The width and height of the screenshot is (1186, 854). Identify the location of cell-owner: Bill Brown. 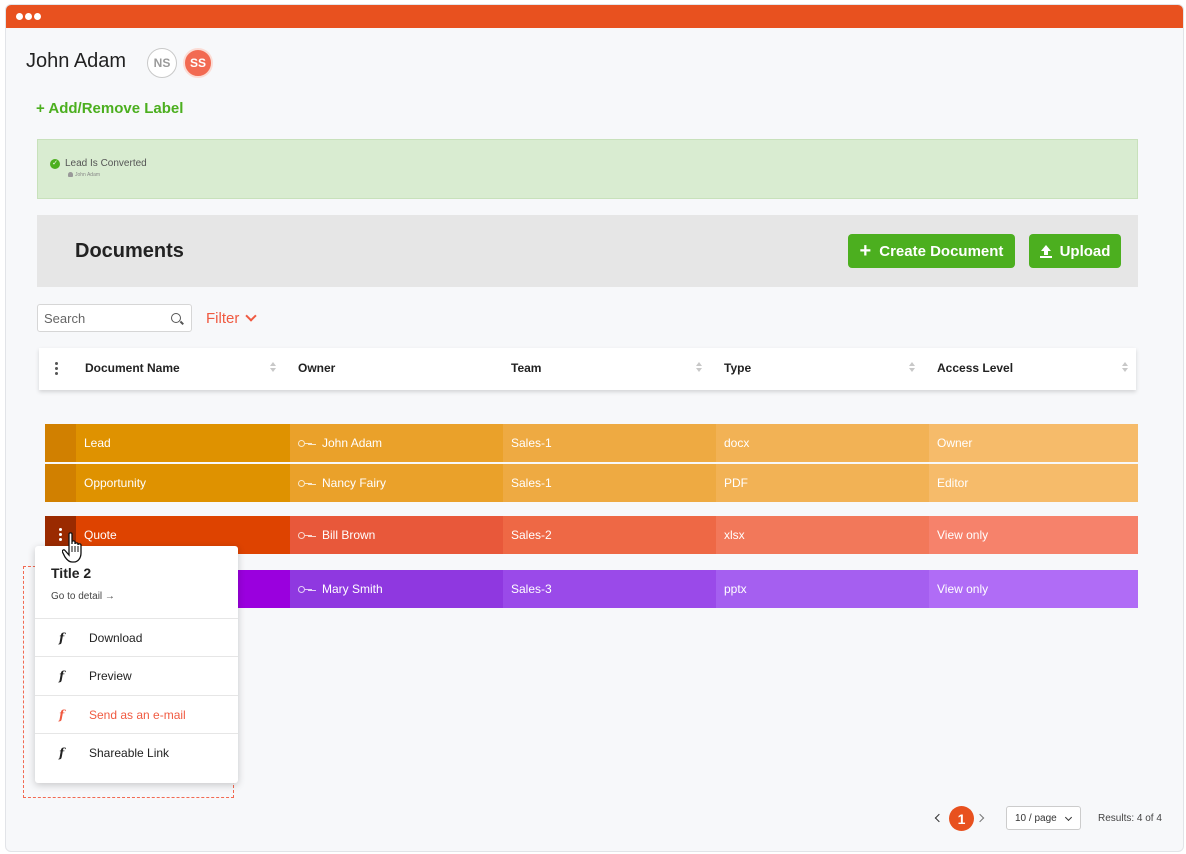
(396, 535).